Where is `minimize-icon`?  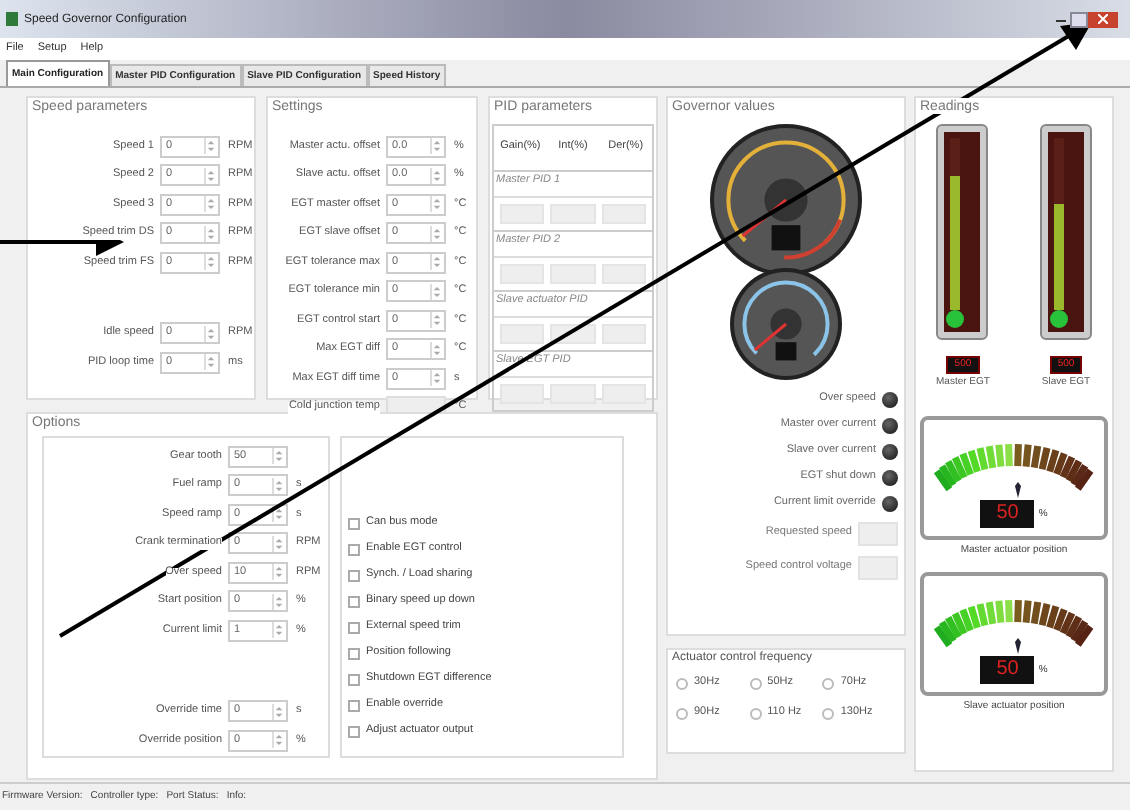 minimize-icon is located at coordinates (1061, 19).